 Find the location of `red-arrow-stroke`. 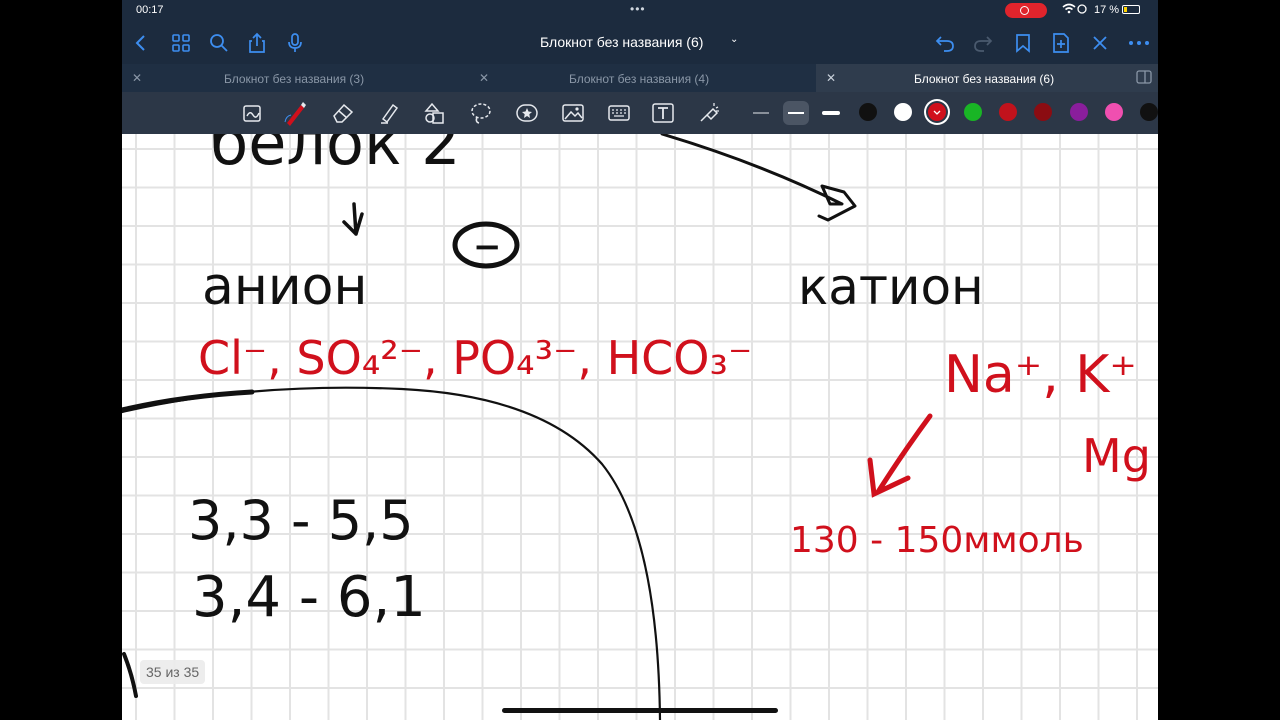

red-arrow-stroke is located at coordinates (900, 455).